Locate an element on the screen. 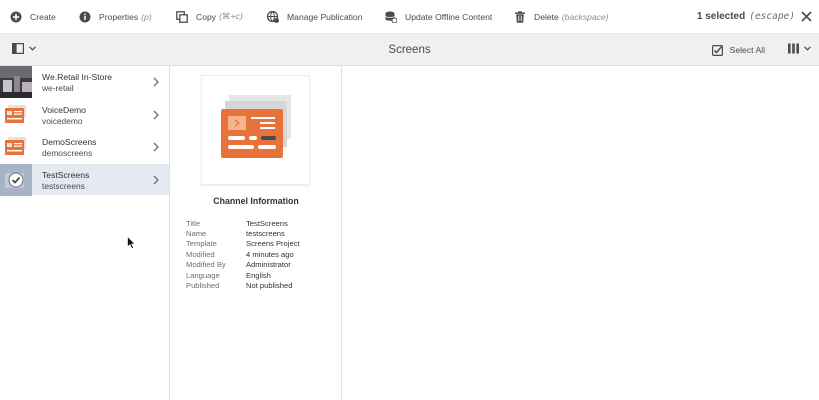 This screenshot has width=819, height=400. delete-label: Delete is located at coordinates (546, 16).